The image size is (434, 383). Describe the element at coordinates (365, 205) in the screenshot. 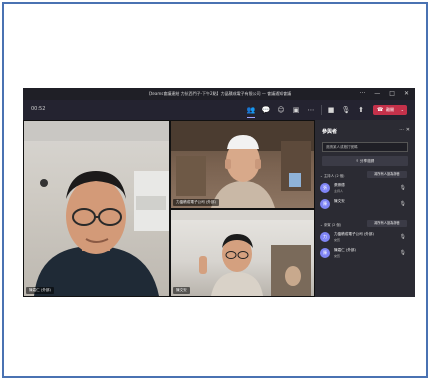

I see `participant-item: 陳 陳文安 🎙` at that location.